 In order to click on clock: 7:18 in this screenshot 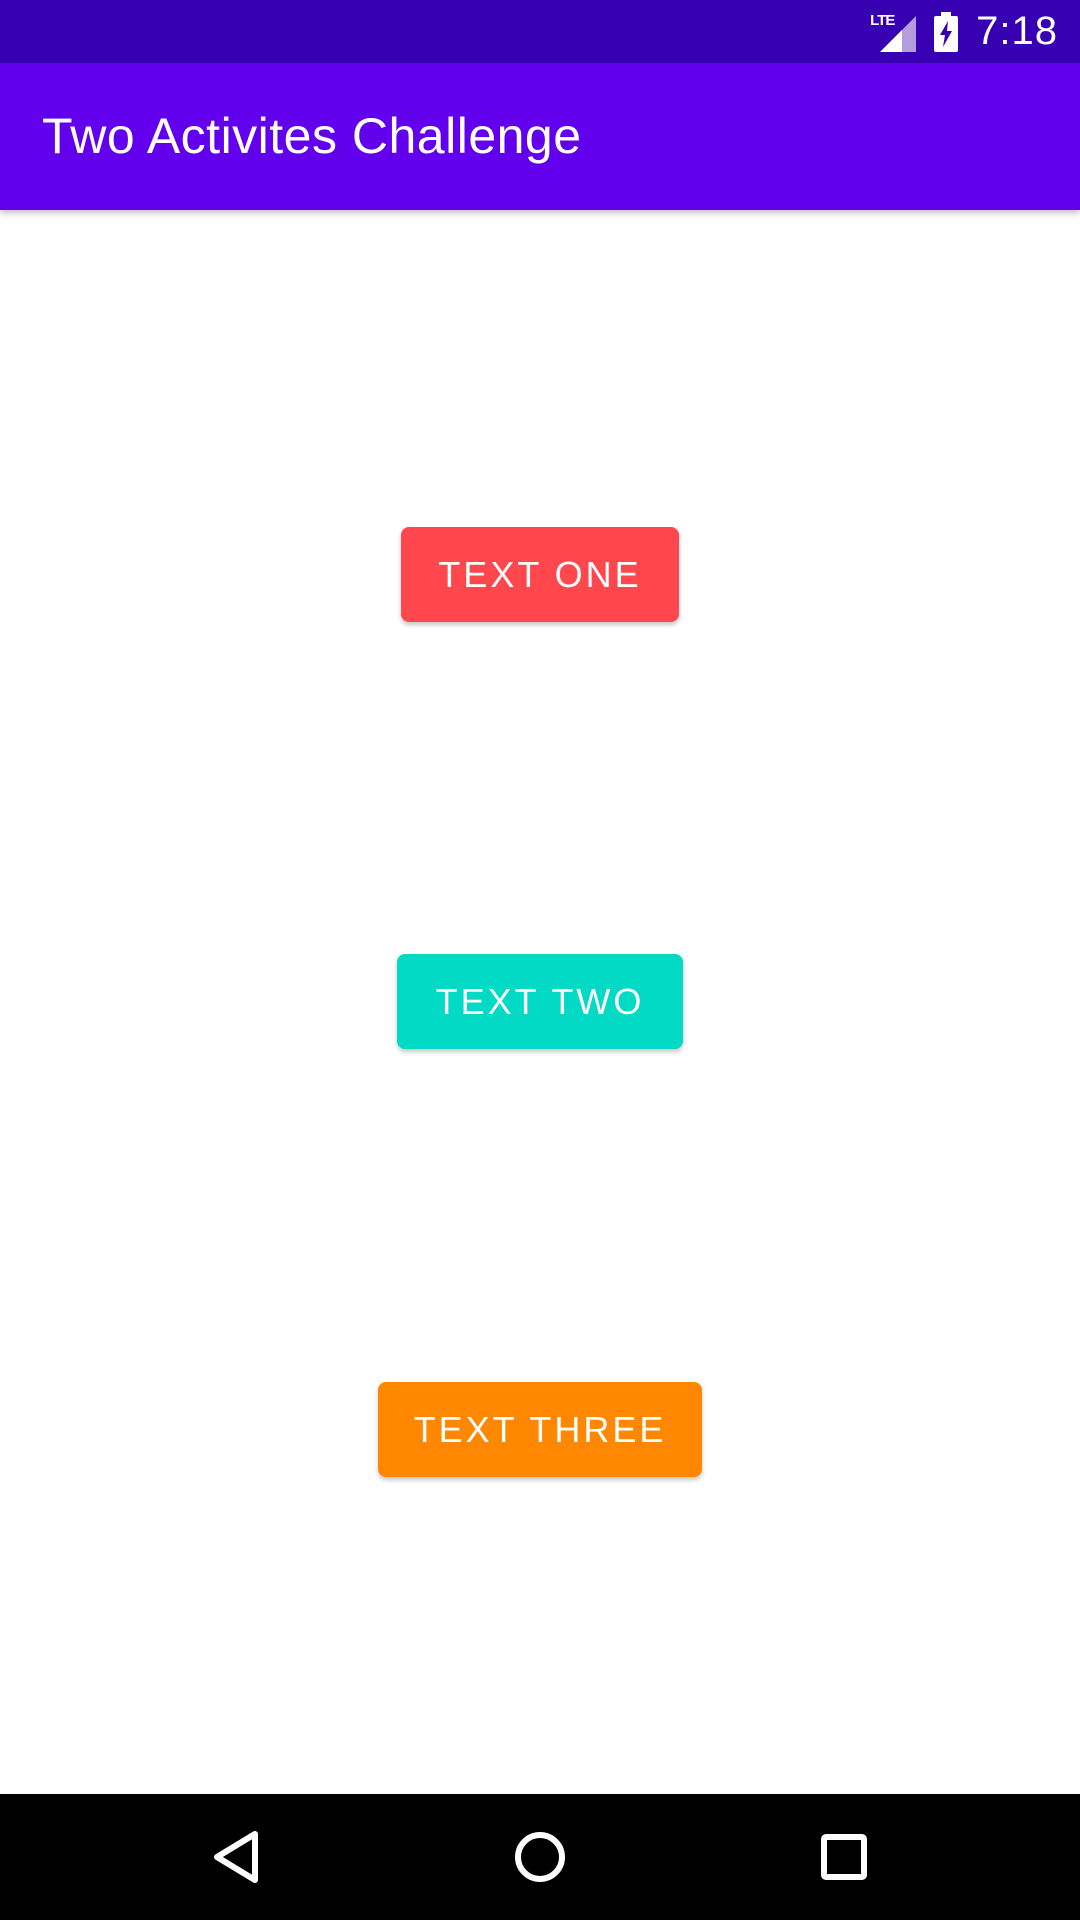, I will do `click(1017, 31)`.